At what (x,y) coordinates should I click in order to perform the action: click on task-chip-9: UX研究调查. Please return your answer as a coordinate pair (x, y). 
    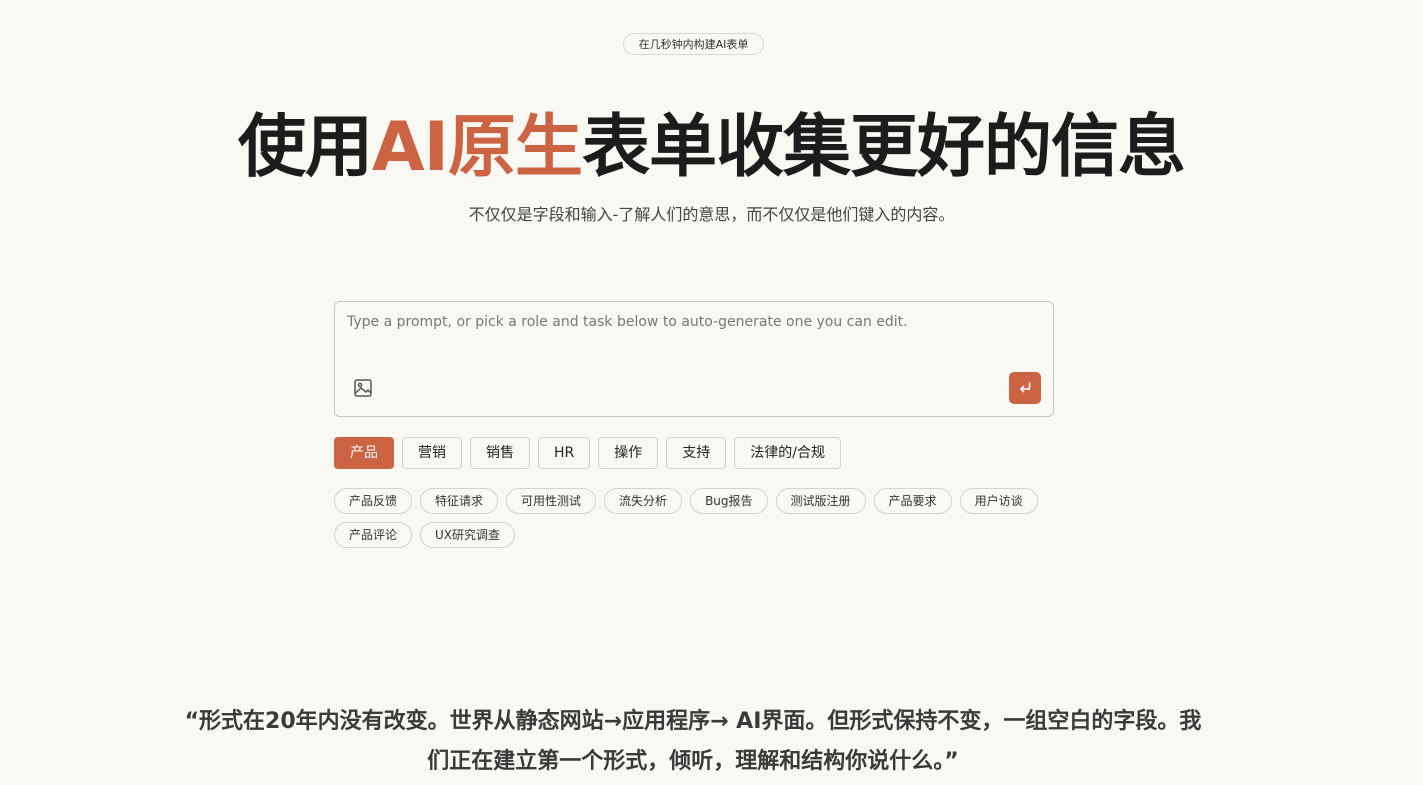
    Looking at the image, I should click on (468, 535).